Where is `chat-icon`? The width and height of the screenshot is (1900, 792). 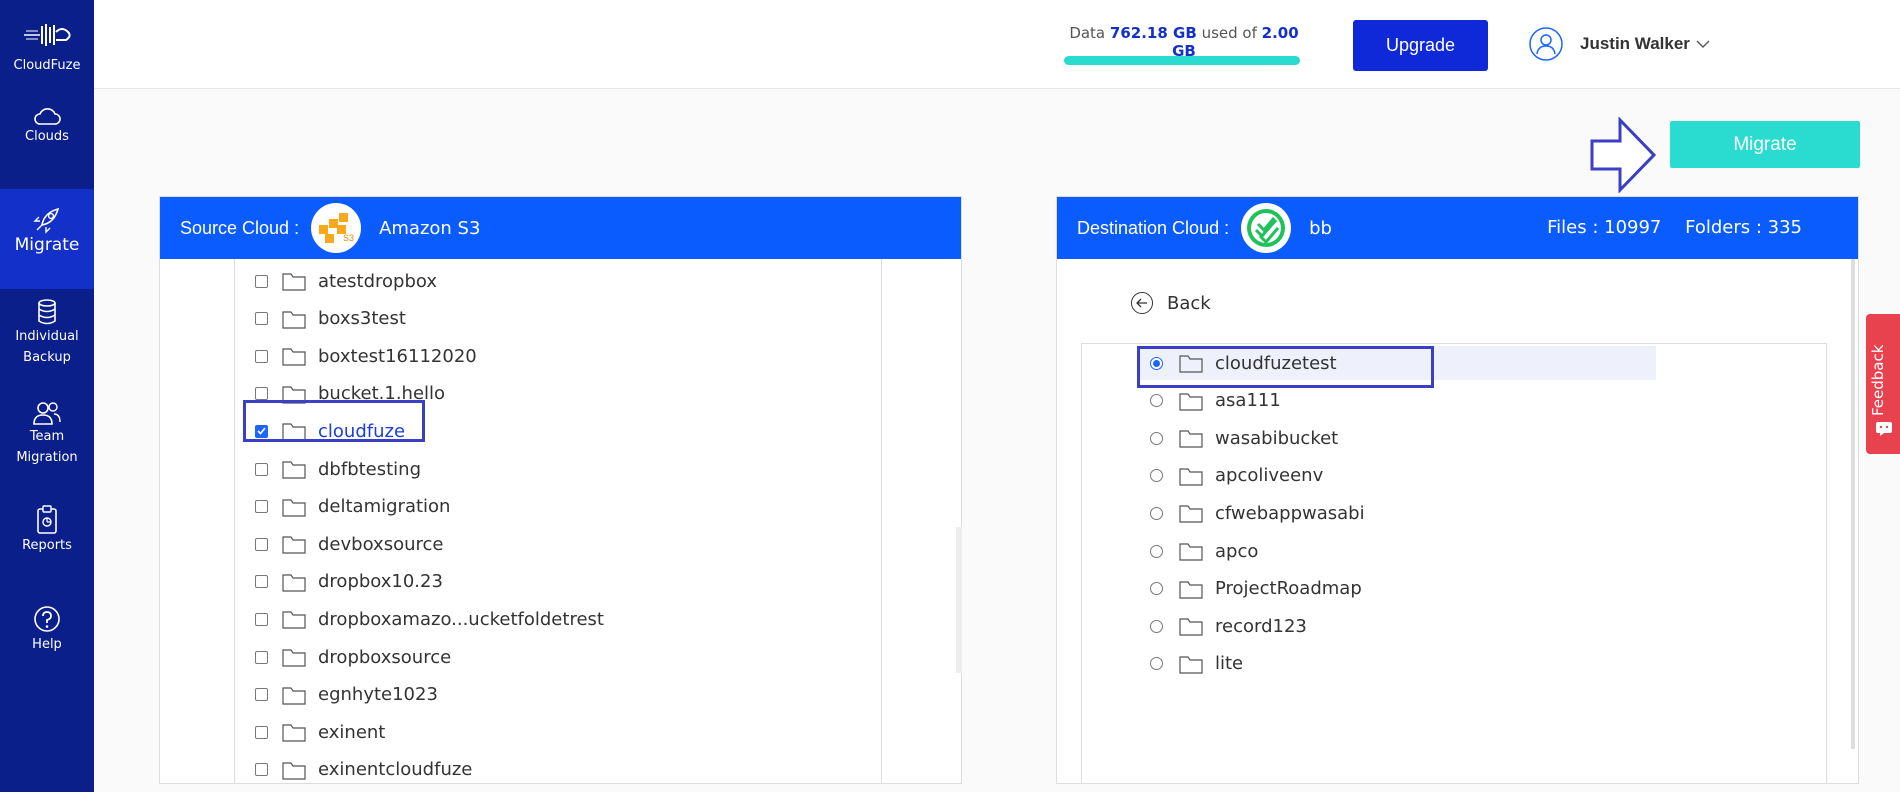
chat-icon is located at coordinates (1884, 429).